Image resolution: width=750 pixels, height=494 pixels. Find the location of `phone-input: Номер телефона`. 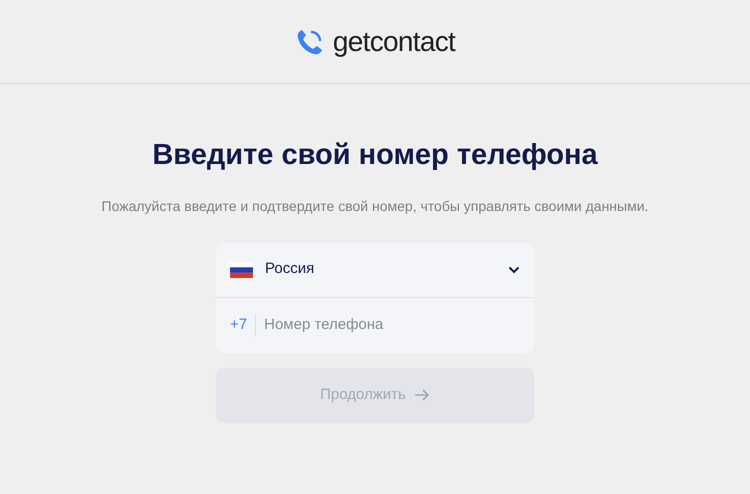

phone-input: Номер телефона is located at coordinates (392, 325).